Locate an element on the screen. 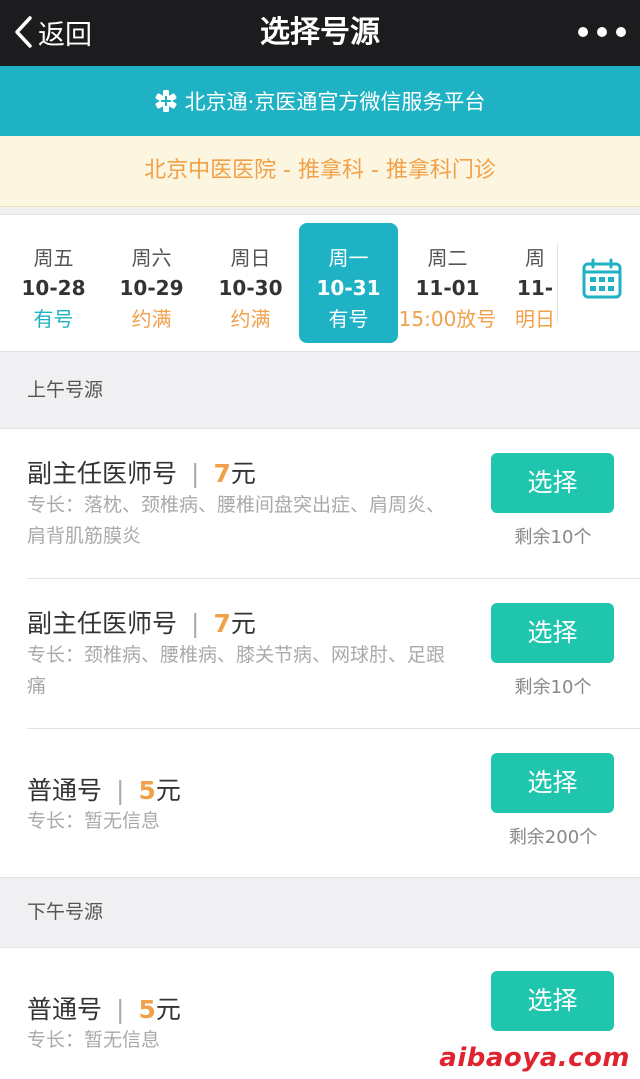  page-title: 选择号源 is located at coordinates (320, 32).